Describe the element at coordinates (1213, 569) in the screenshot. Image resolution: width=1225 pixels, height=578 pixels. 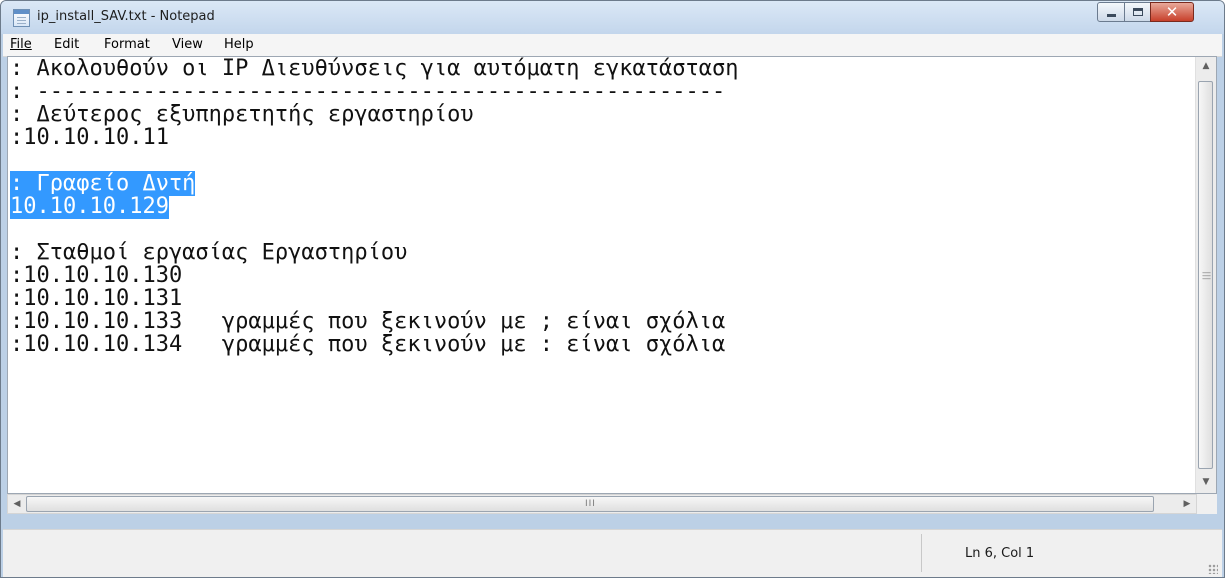
I see `resize-grip-icon` at that location.